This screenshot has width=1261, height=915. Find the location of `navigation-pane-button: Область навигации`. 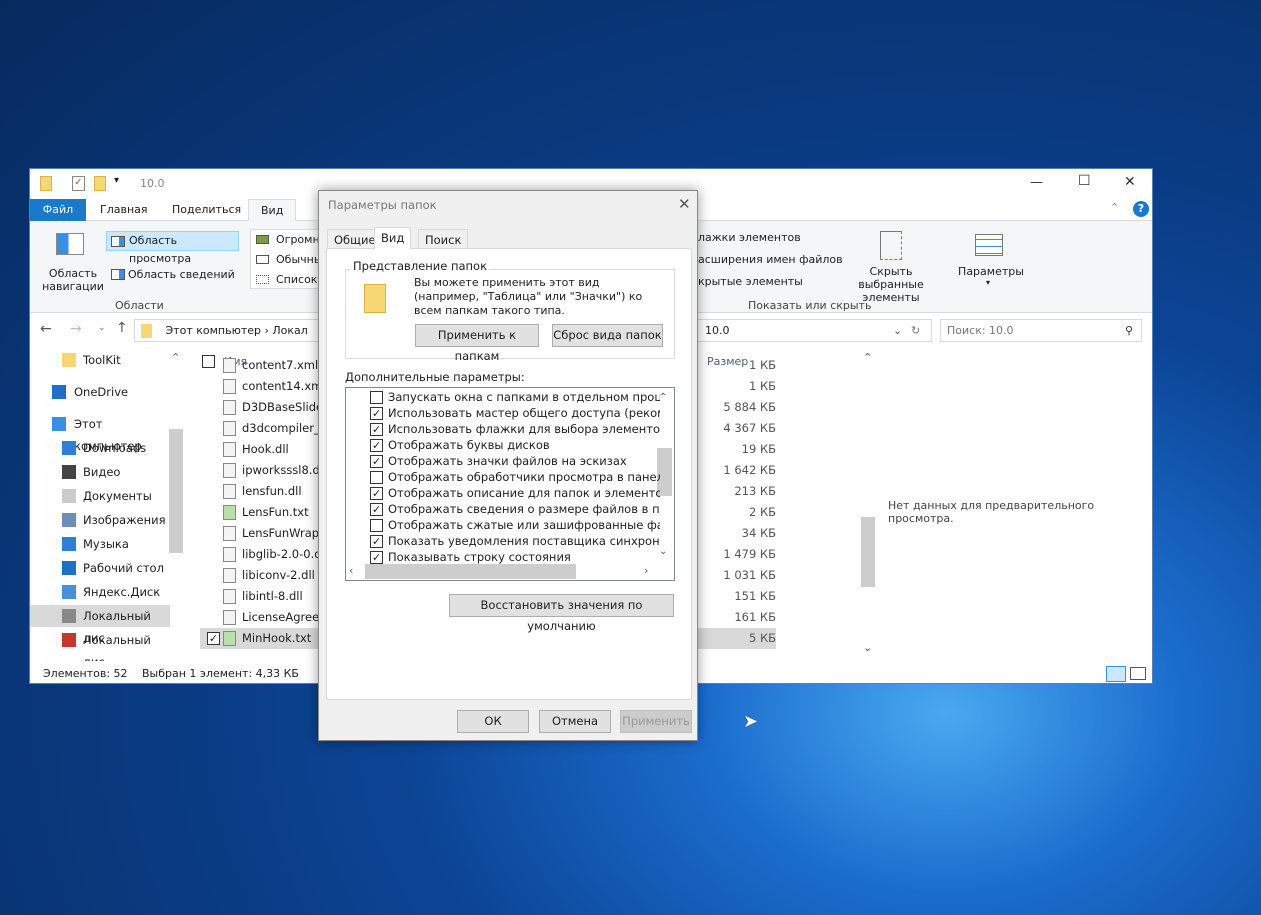

navigation-pane-button: Область навигации is located at coordinates (73, 280).